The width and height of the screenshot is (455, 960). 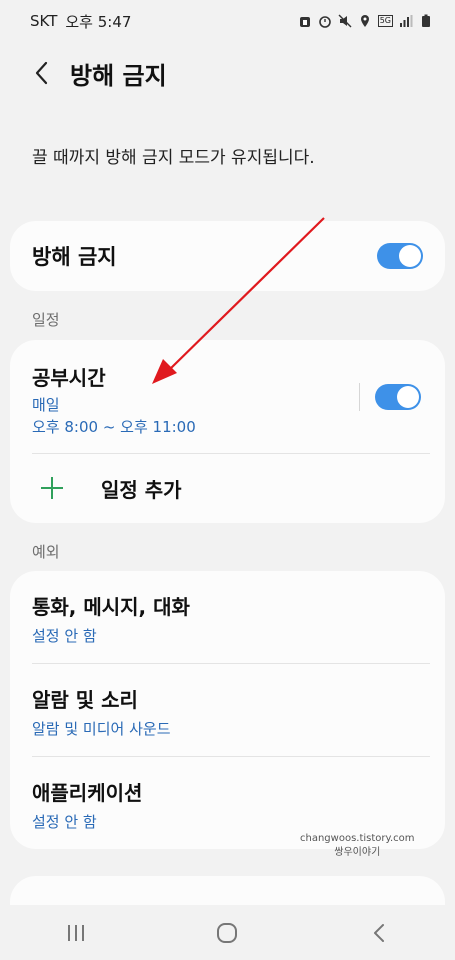 What do you see at coordinates (98, 21) in the screenshot?
I see `status-time: 오후 5:47` at bounding box center [98, 21].